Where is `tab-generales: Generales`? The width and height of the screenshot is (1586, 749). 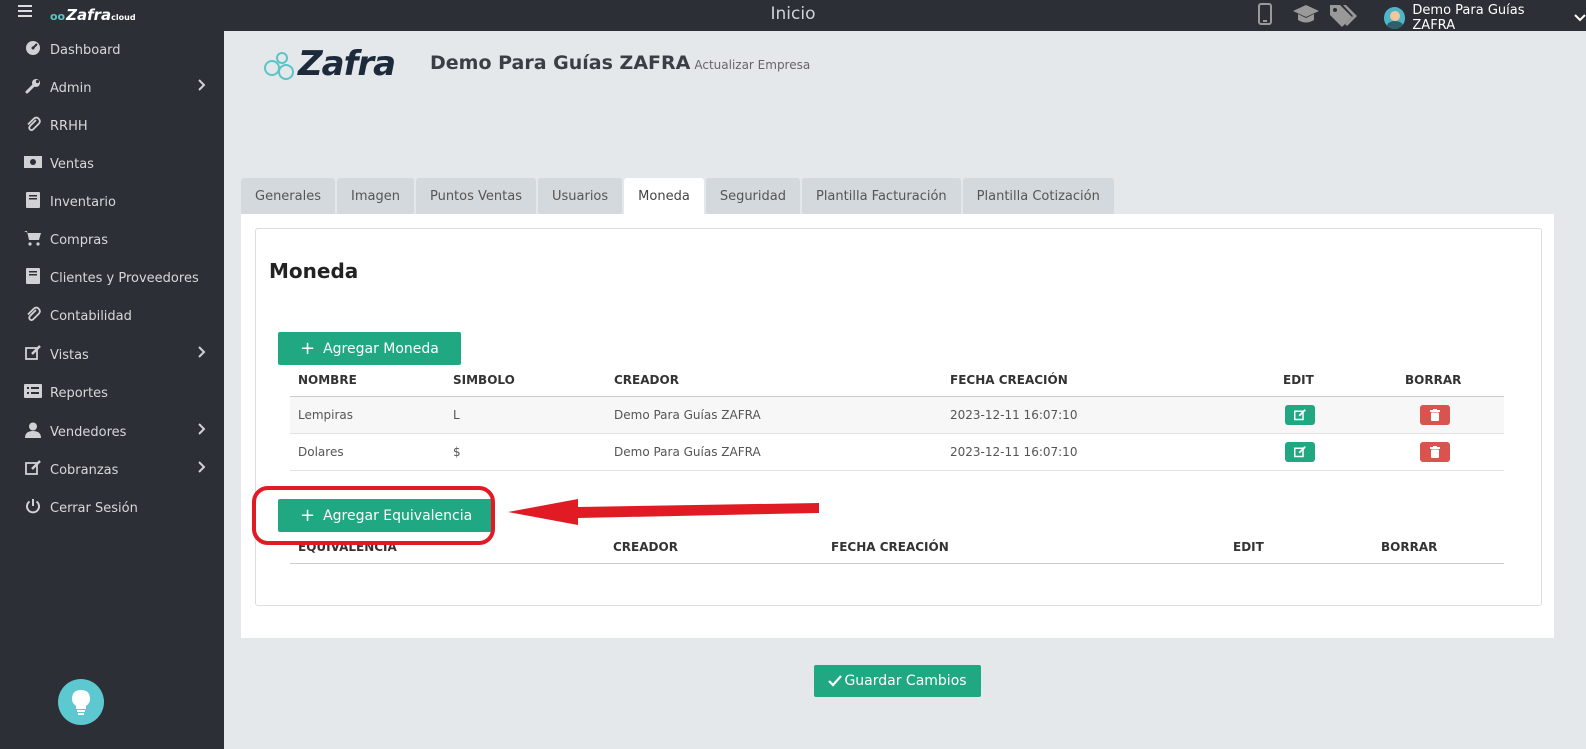
tab-generales: Generales is located at coordinates (288, 196).